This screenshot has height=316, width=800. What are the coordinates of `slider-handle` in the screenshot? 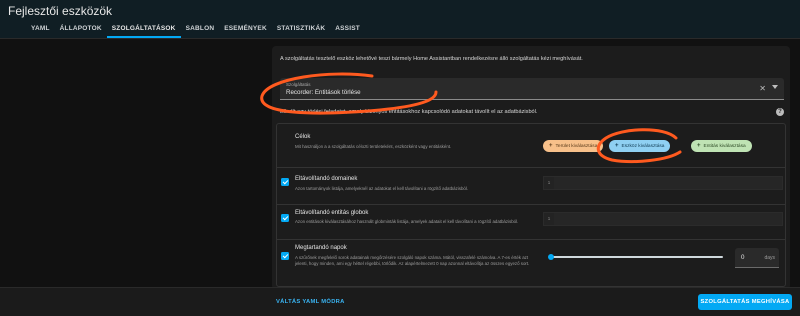 It's located at (551, 257).